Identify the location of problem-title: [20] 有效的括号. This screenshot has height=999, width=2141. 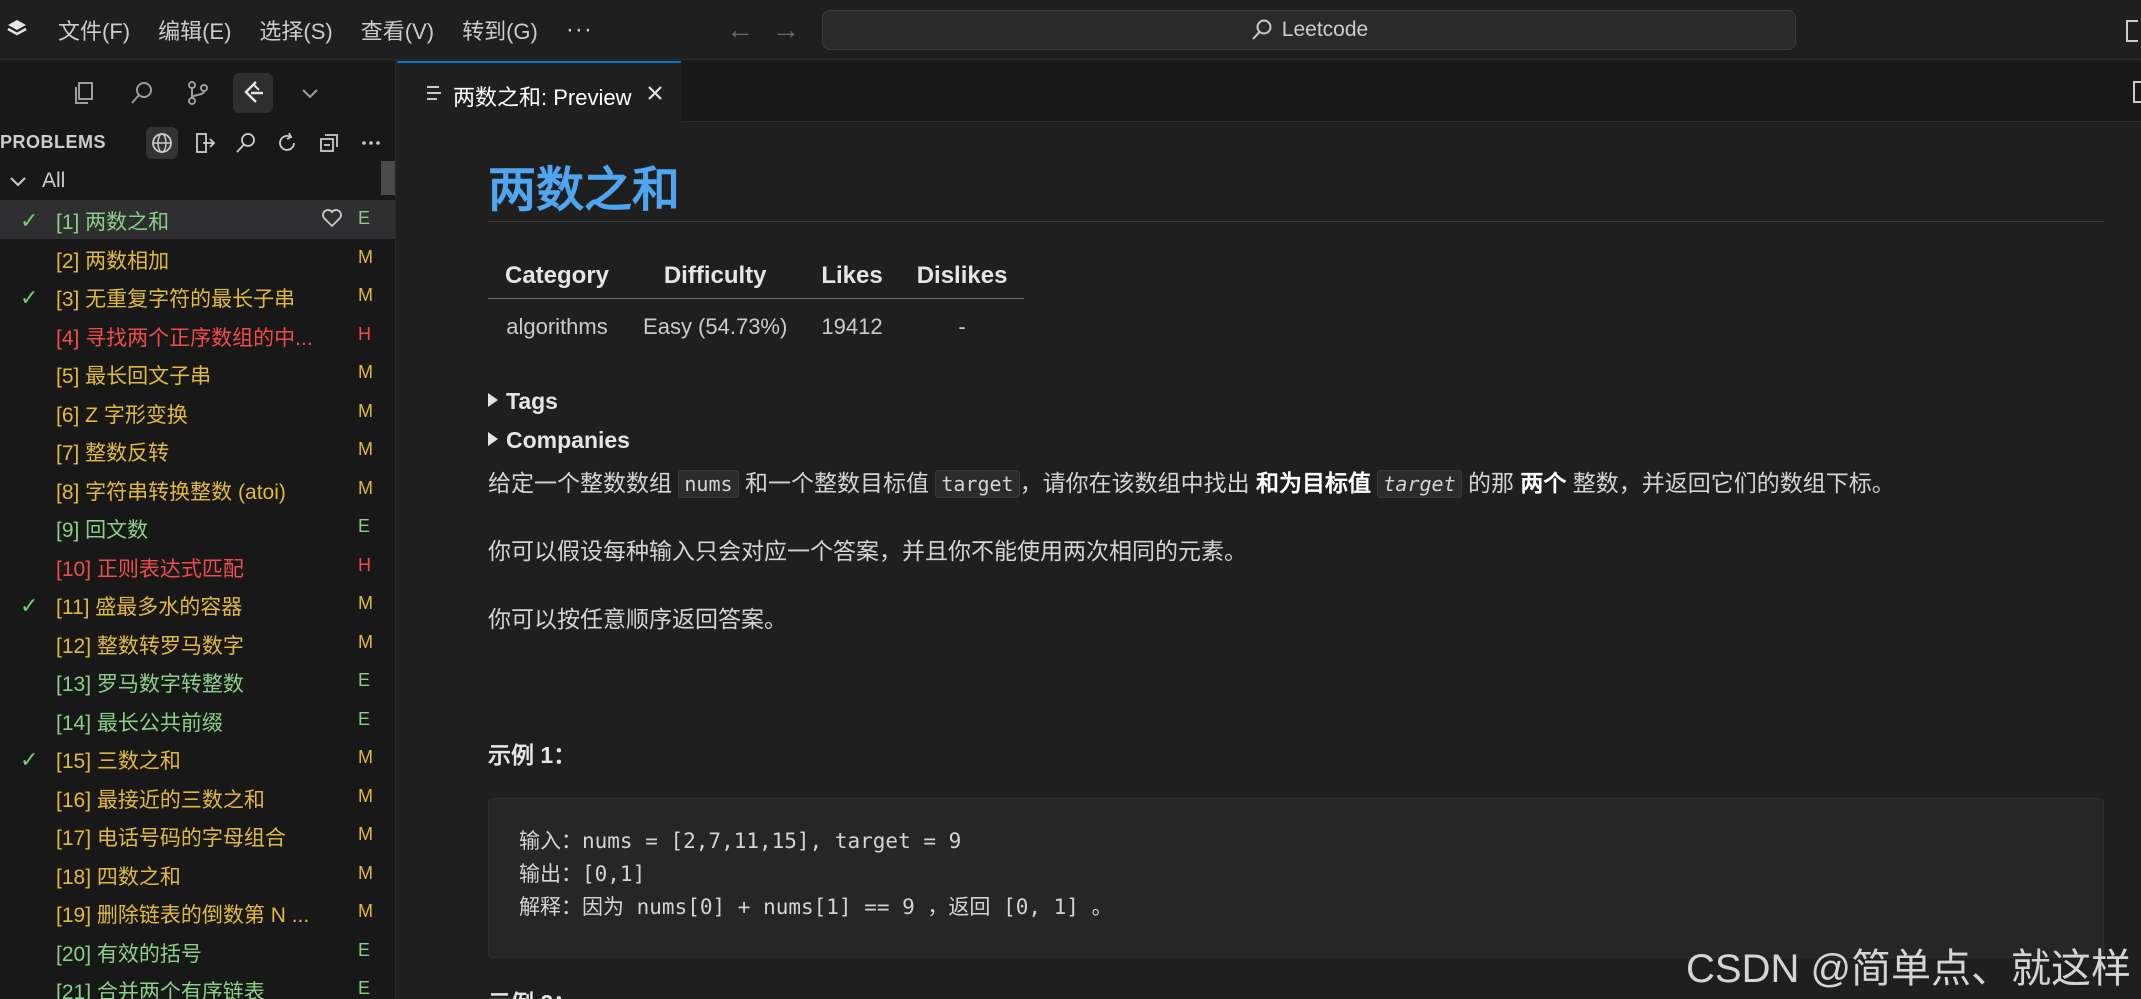
(129, 954).